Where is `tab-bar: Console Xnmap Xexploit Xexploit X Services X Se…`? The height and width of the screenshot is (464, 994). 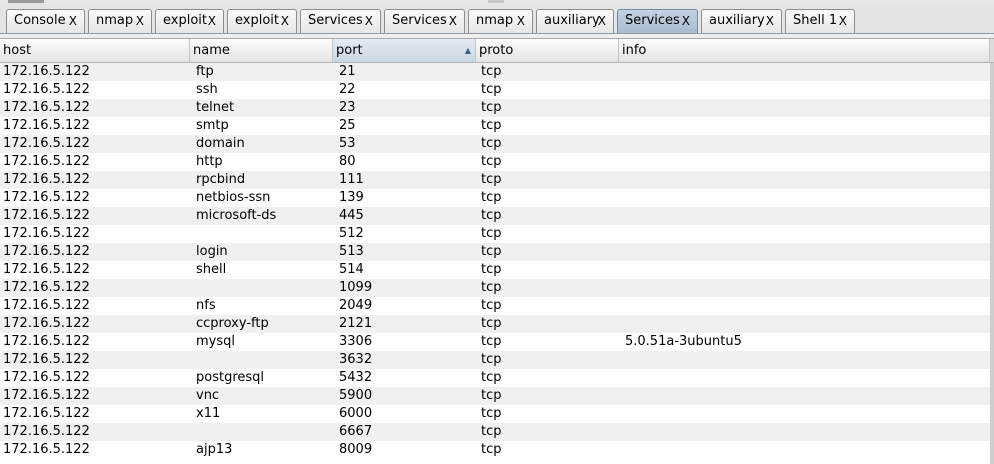
tab-bar: Console Xnmap Xexploit Xexploit X Services X Se… is located at coordinates (497, 20).